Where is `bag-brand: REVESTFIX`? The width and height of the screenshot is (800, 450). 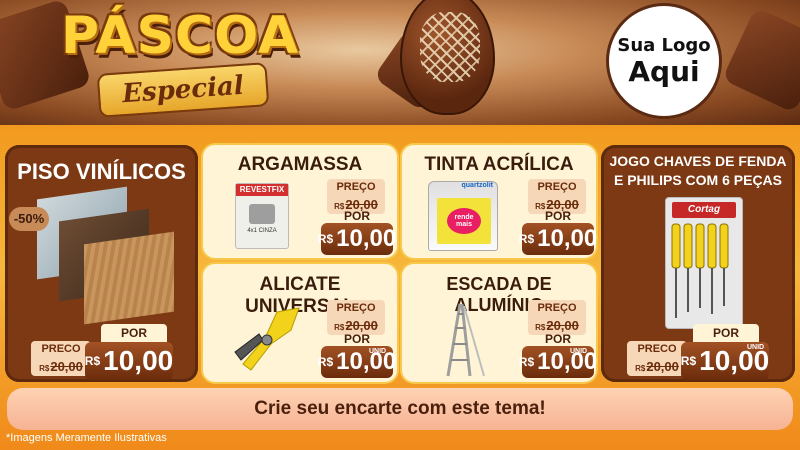
bag-brand: REVESTFIX is located at coordinates (262, 190).